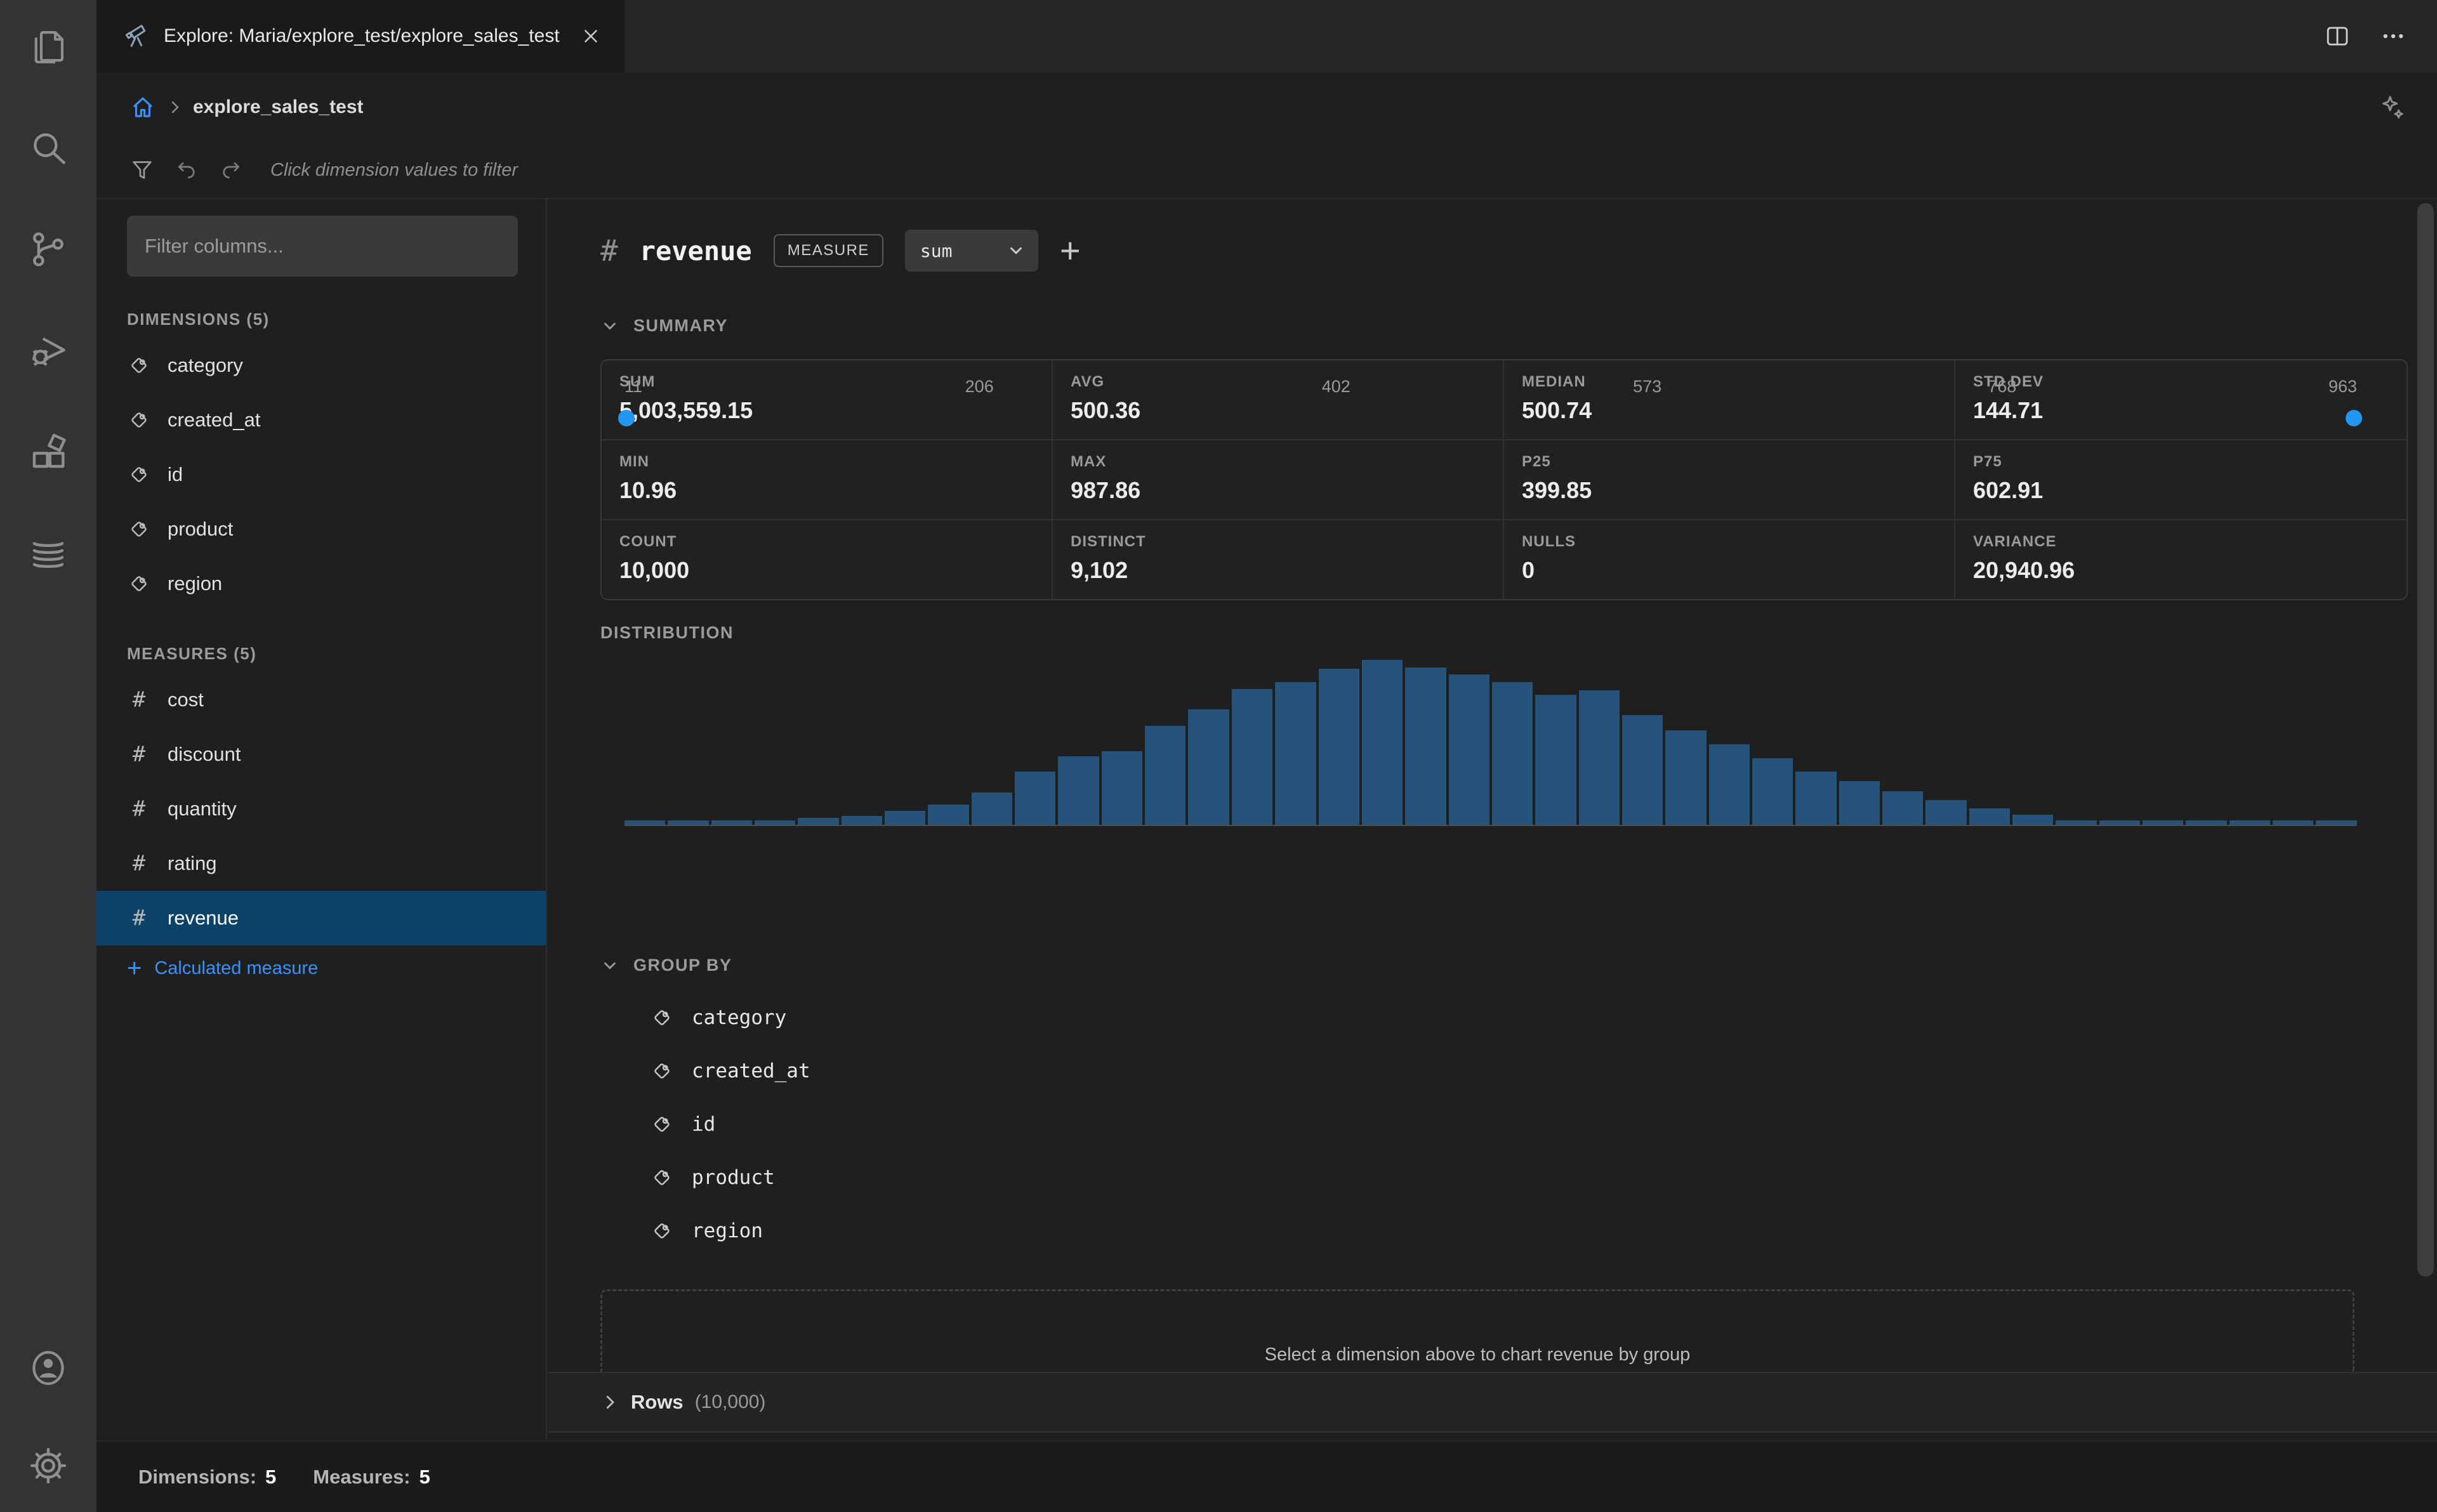  What do you see at coordinates (1070, 251) in the screenshot?
I see `add-aggregation-button: +` at bounding box center [1070, 251].